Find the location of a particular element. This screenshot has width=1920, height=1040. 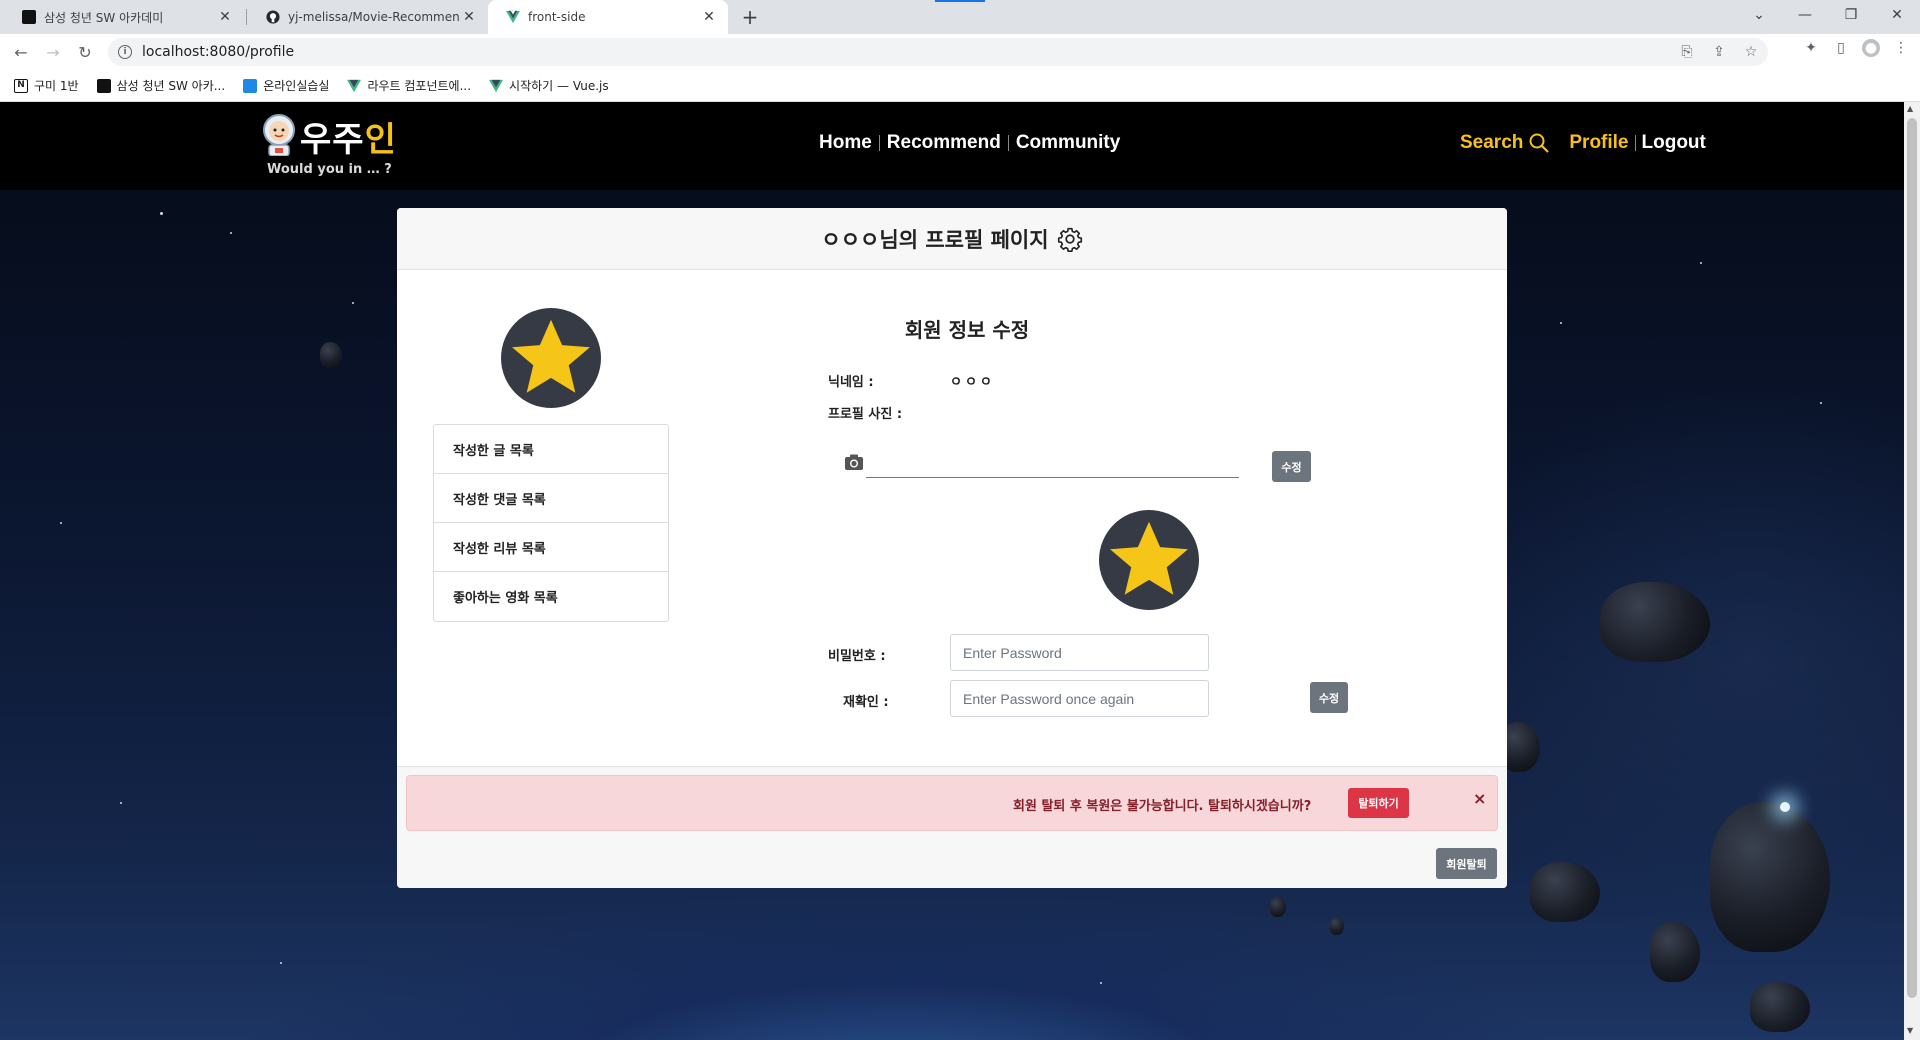

profile-photo-label: 프로필 사진 : is located at coordinates (865, 414).